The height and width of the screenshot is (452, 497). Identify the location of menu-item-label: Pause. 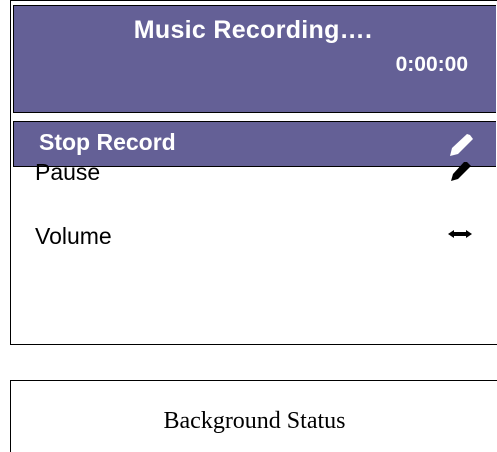
(68, 172).